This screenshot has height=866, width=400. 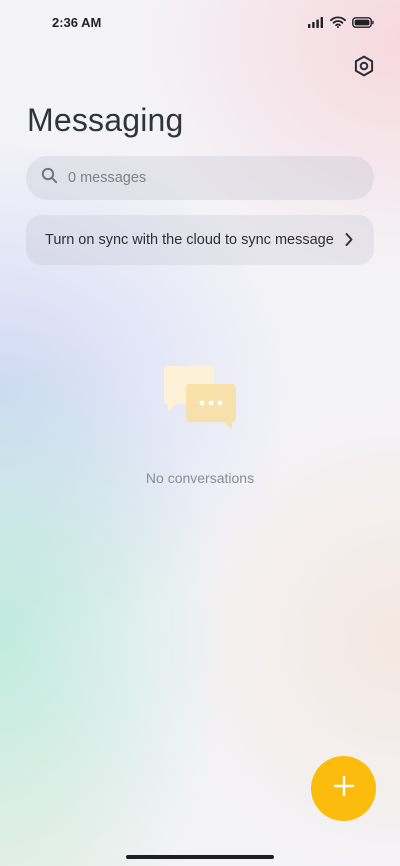 I want to click on search-bar, so click(x=200, y=178).